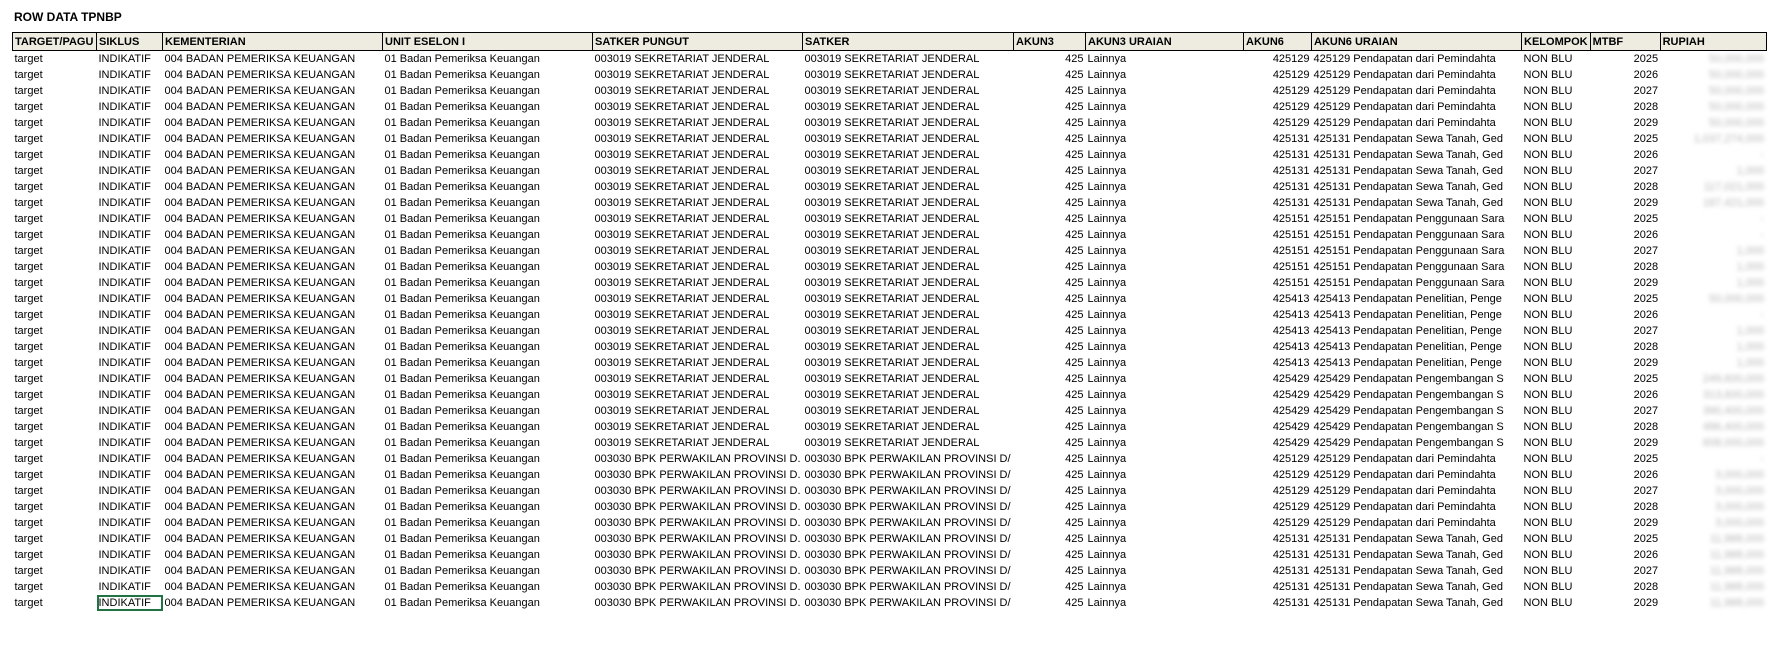 The width and height of the screenshot is (1774, 651). What do you see at coordinates (1278, 235) in the screenshot?
I see `cell-akun6: 425151` at bounding box center [1278, 235].